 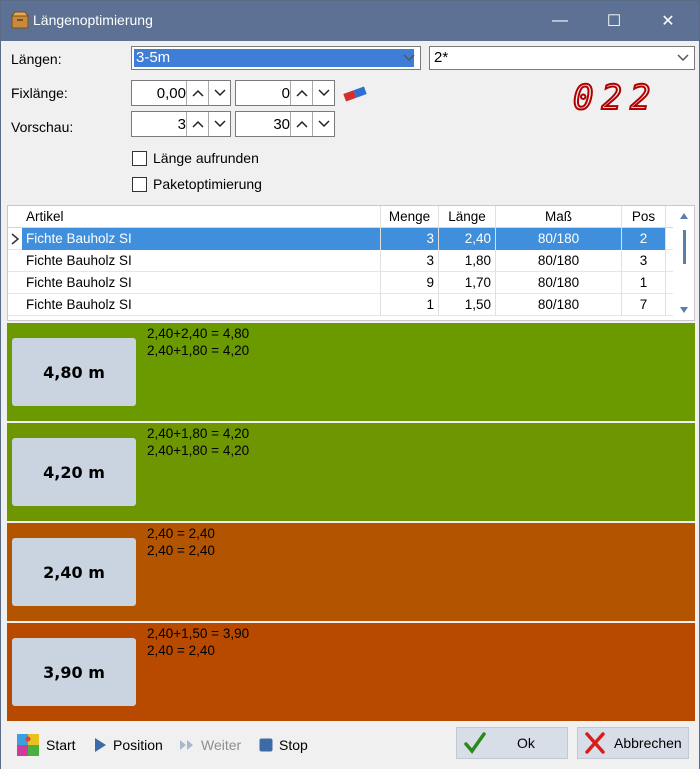 What do you see at coordinates (467, 261) in the screenshot?
I see `cell-laenge: 1,80` at bounding box center [467, 261].